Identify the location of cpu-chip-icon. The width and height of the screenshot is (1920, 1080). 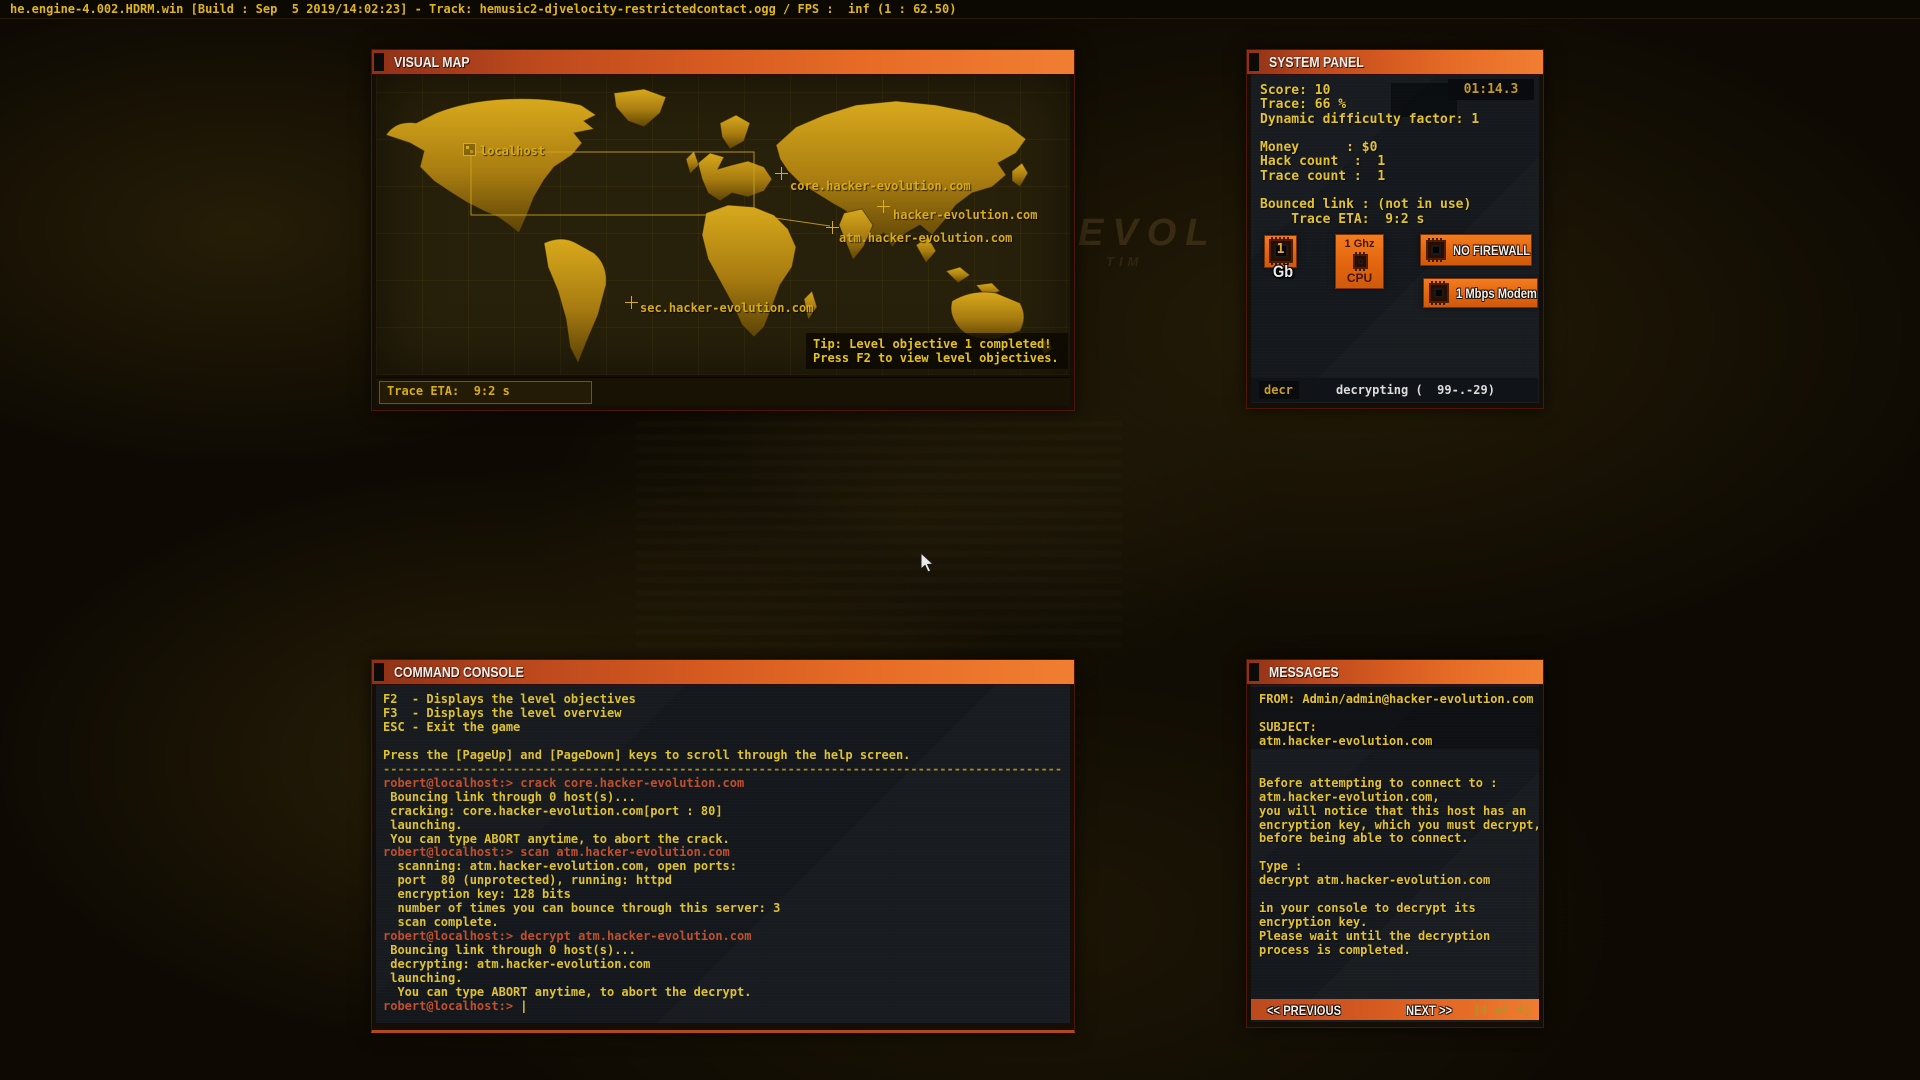
(1360, 261).